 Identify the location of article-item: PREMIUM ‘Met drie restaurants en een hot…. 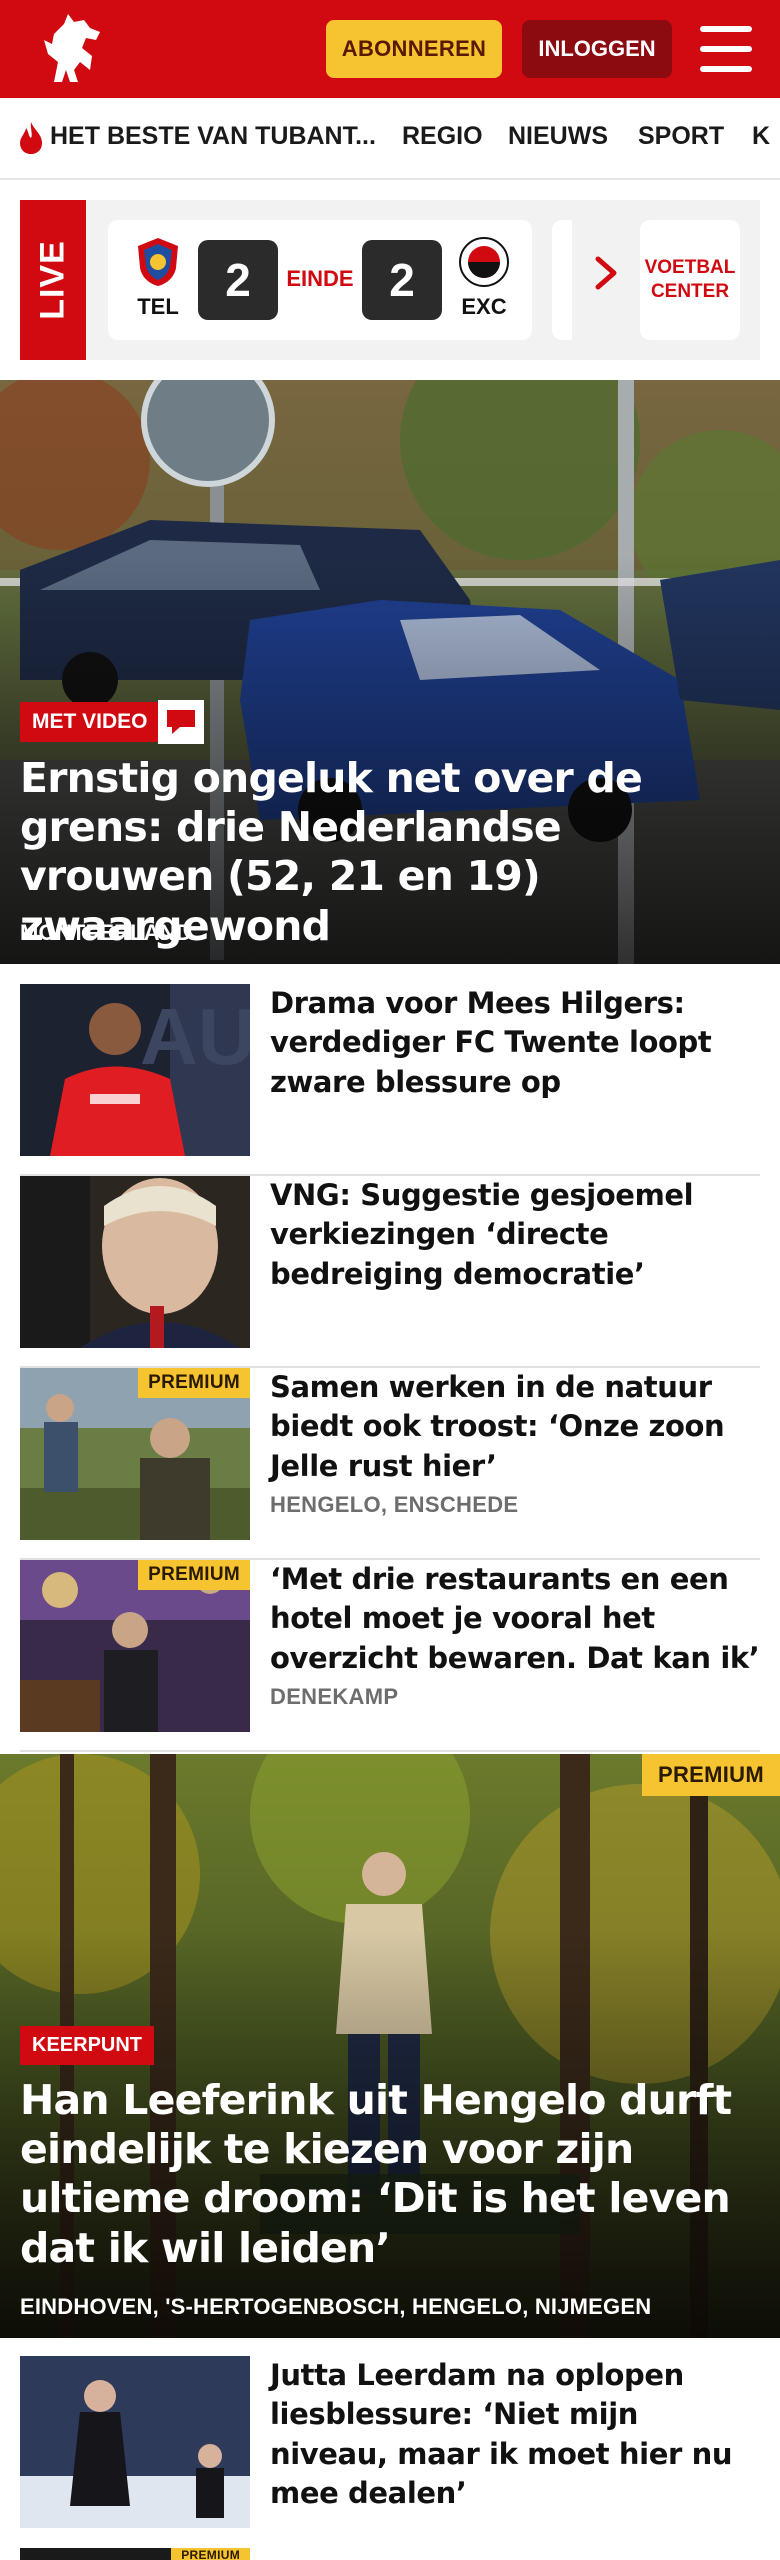
(390, 1656).